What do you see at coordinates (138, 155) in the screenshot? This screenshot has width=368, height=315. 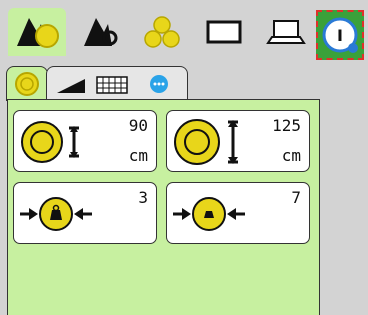 I see `bale-diameter-small-unit: cm` at bounding box center [138, 155].